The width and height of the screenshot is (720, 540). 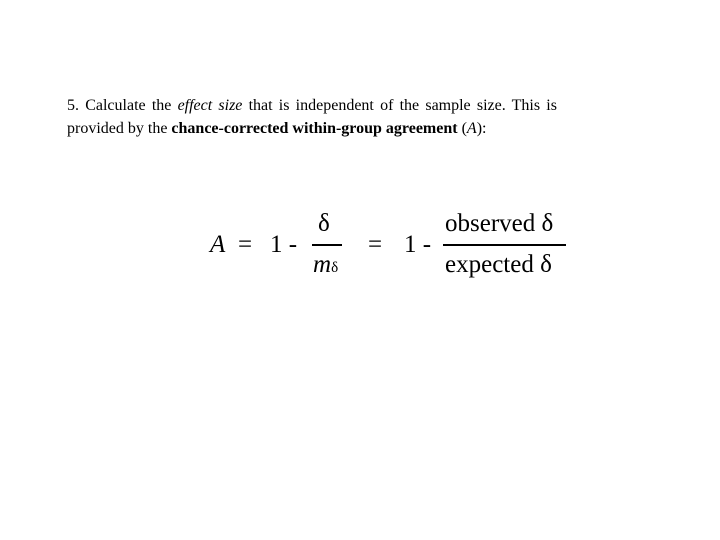 What do you see at coordinates (327, 245) in the screenshot?
I see `fraction1-bar` at bounding box center [327, 245].